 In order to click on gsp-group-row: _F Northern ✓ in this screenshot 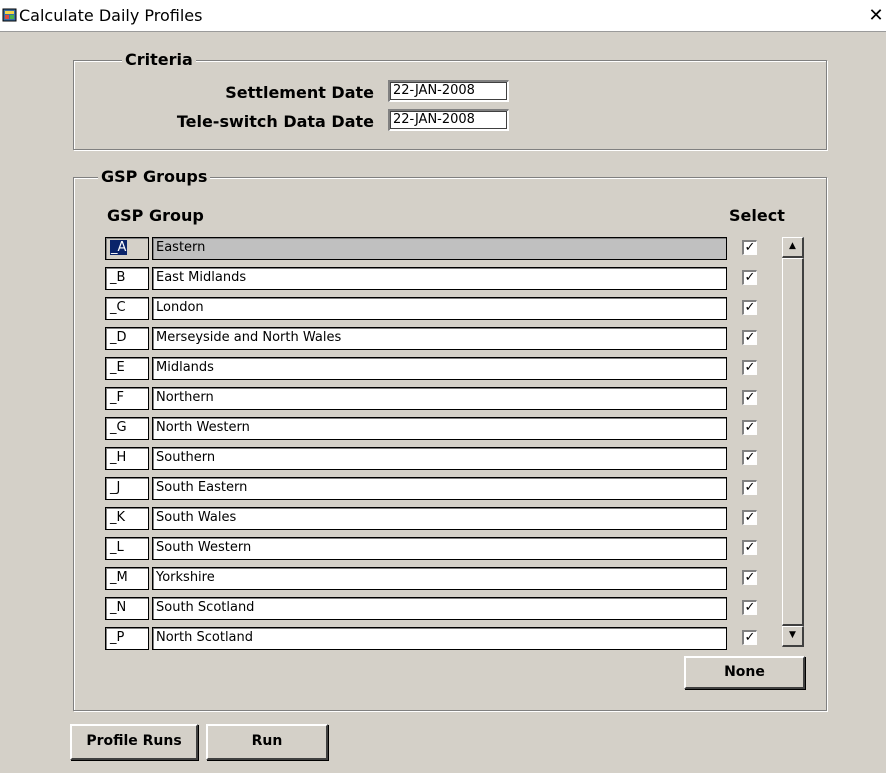, I will do `click(455, 398)`.